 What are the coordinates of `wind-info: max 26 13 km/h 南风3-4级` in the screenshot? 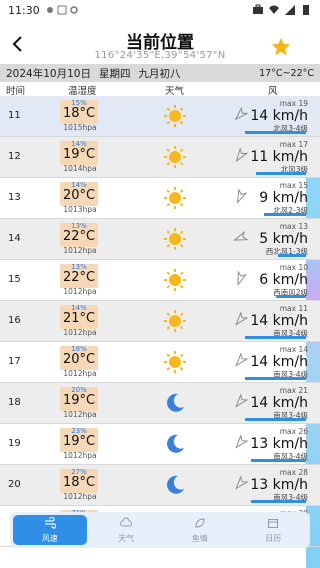 It's located at (263, 444).